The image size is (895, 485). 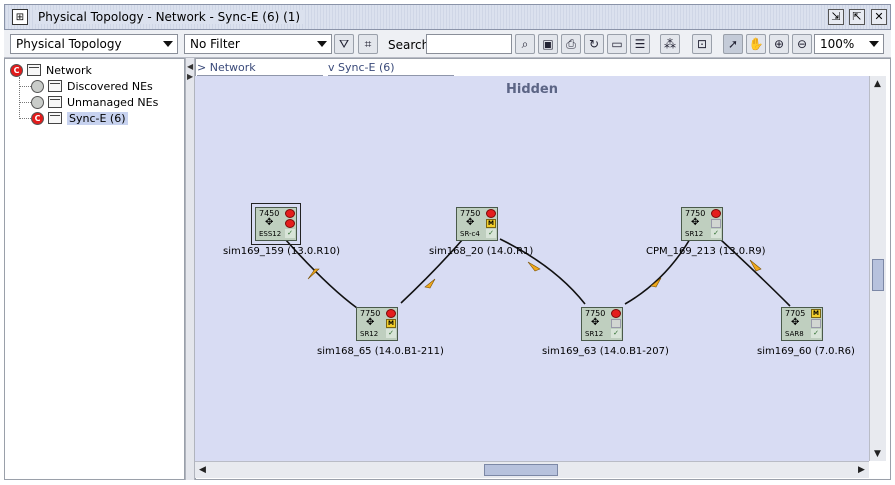 What do you see at coordinates (548, 44) in the screenshot?
I see `save-icon: ▣` at bounding box center [548, 44].